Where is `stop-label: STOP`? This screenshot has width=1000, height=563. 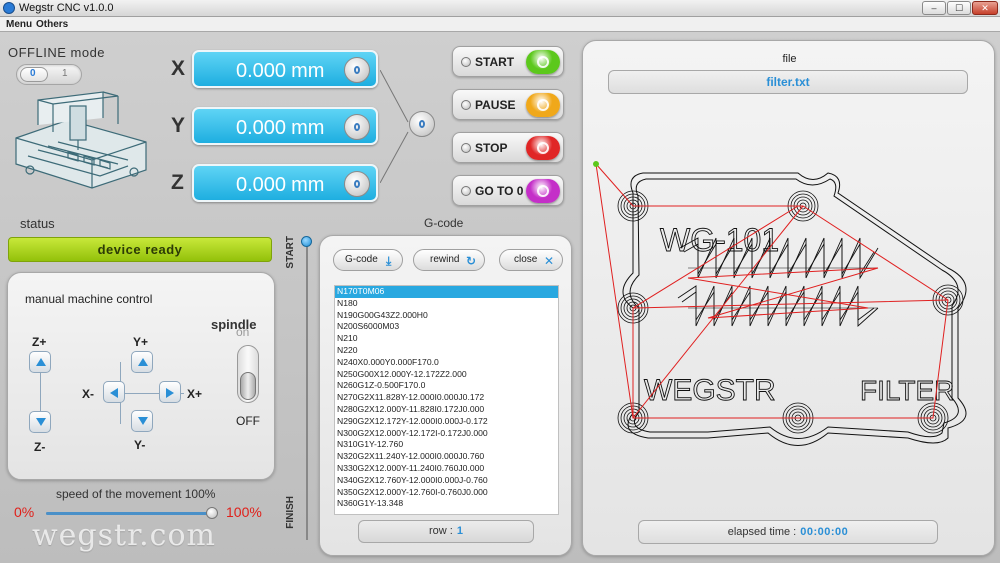 stop-label: STOP is located at coordinates (491, 148).